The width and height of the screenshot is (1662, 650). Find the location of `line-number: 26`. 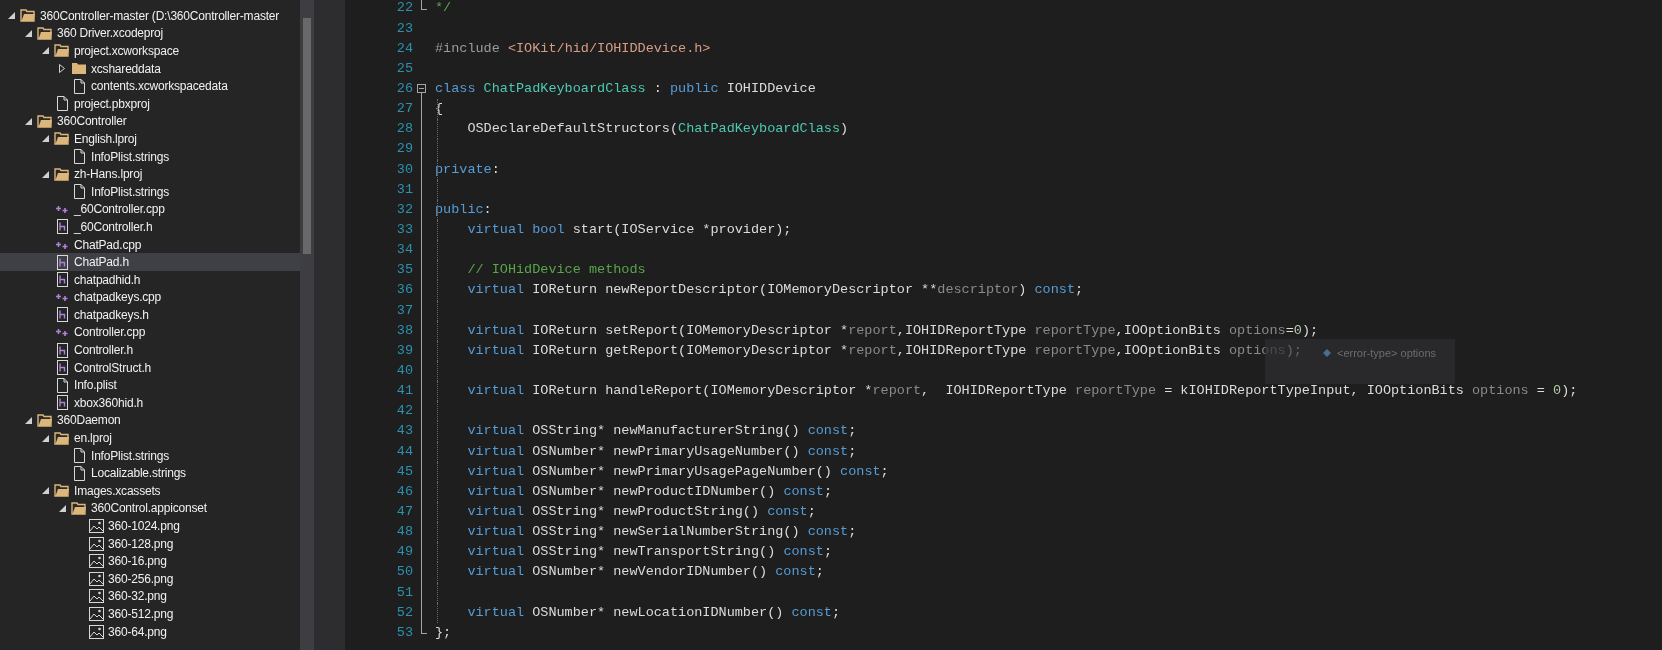

line-number: 26 is located at coordinates (404, 89).